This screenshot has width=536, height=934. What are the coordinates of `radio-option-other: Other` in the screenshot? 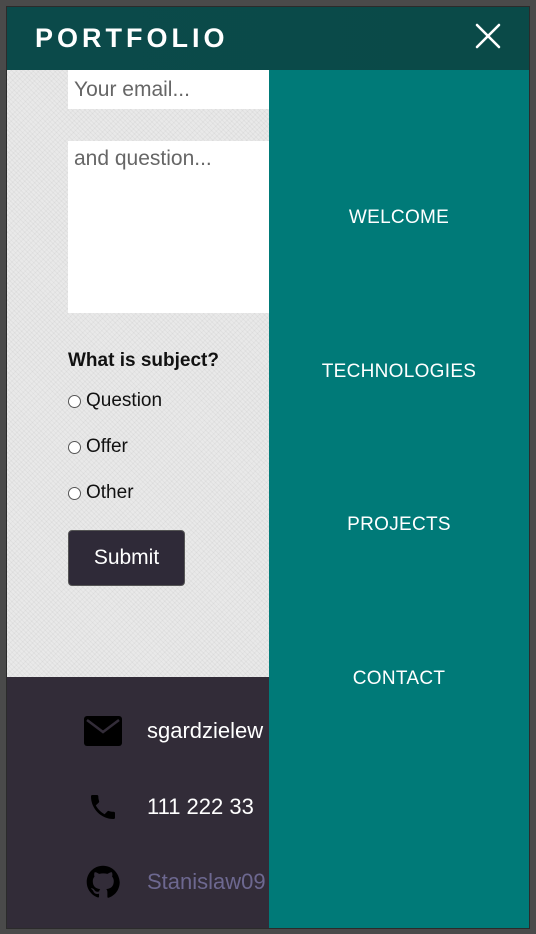 It's located at (101, 493).